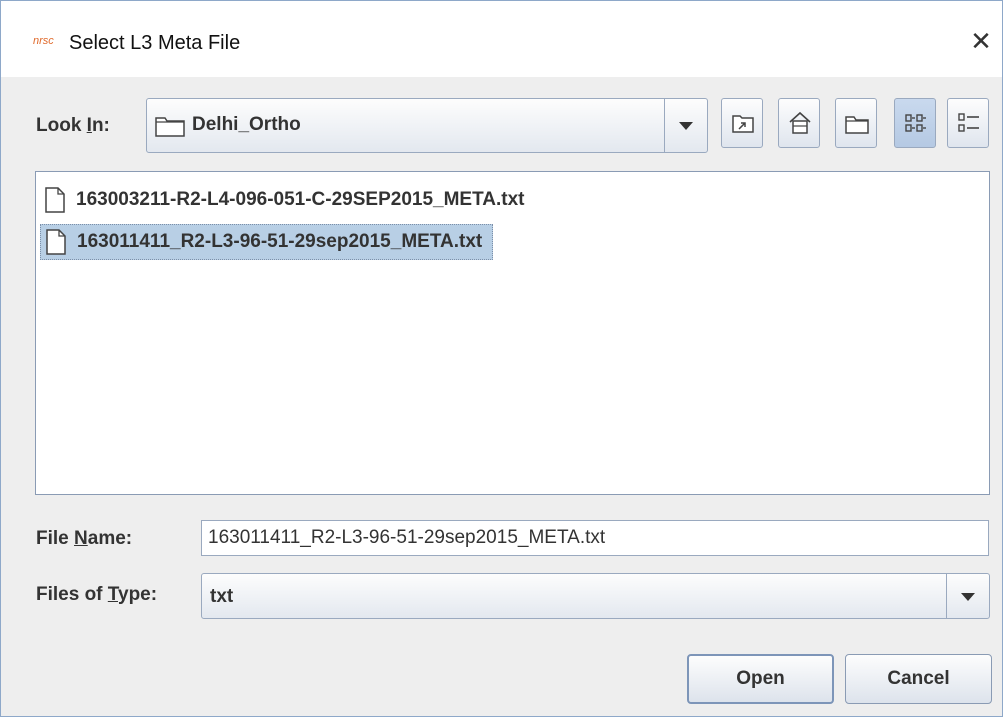 The width and height of the screenshot is (1003, 717). I want to click on list-view-icon, so click(915, 123).